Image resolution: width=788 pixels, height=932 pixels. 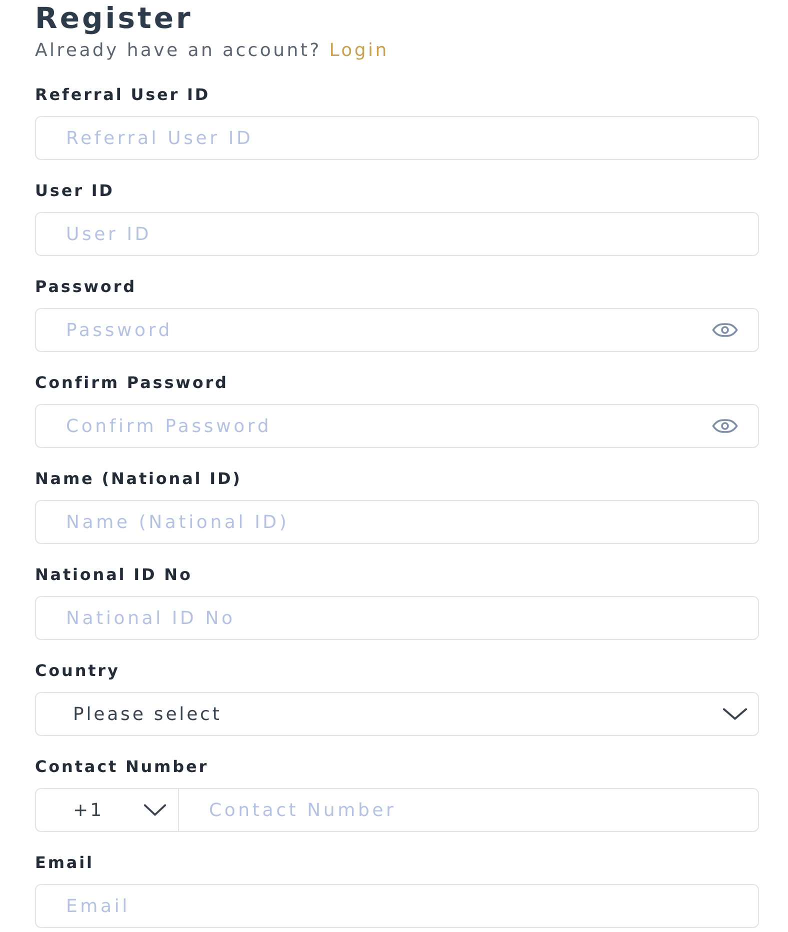 What do you see at coordinates (397, 714) in the screenshot?
I see `dropdown-select: Please select` at bounding box center [397, 714].